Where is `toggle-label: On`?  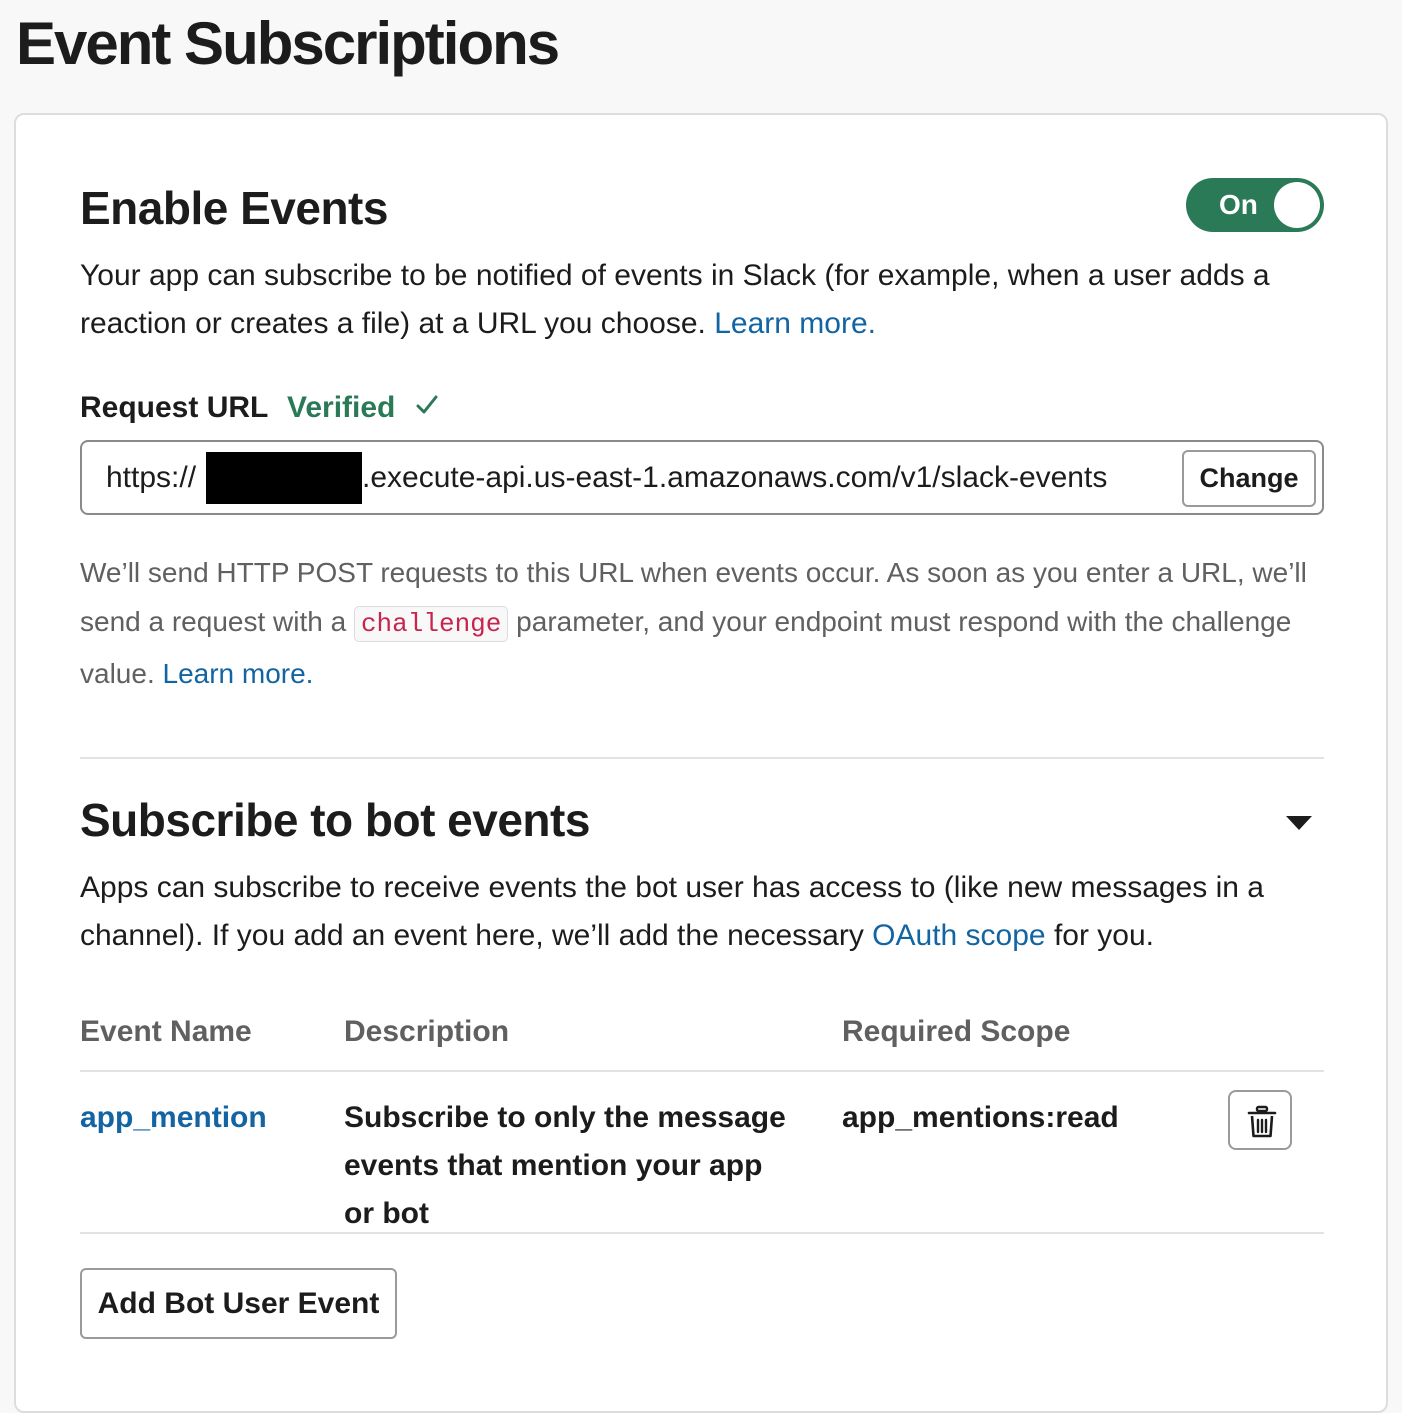 toggle-label: On is located at coordinates (1238, 204).